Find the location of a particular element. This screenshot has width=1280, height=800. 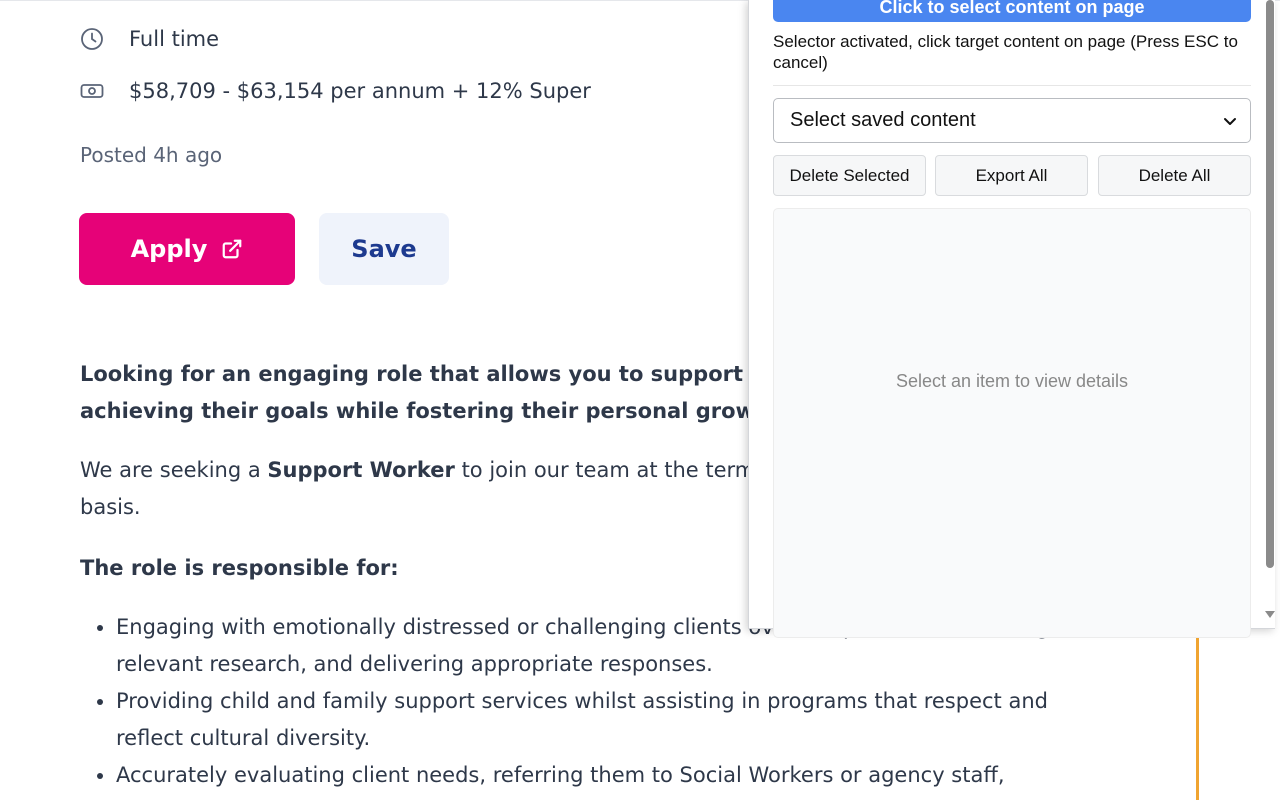

delete-selected-button: Delete Selected is located at coordinates (849, 175).